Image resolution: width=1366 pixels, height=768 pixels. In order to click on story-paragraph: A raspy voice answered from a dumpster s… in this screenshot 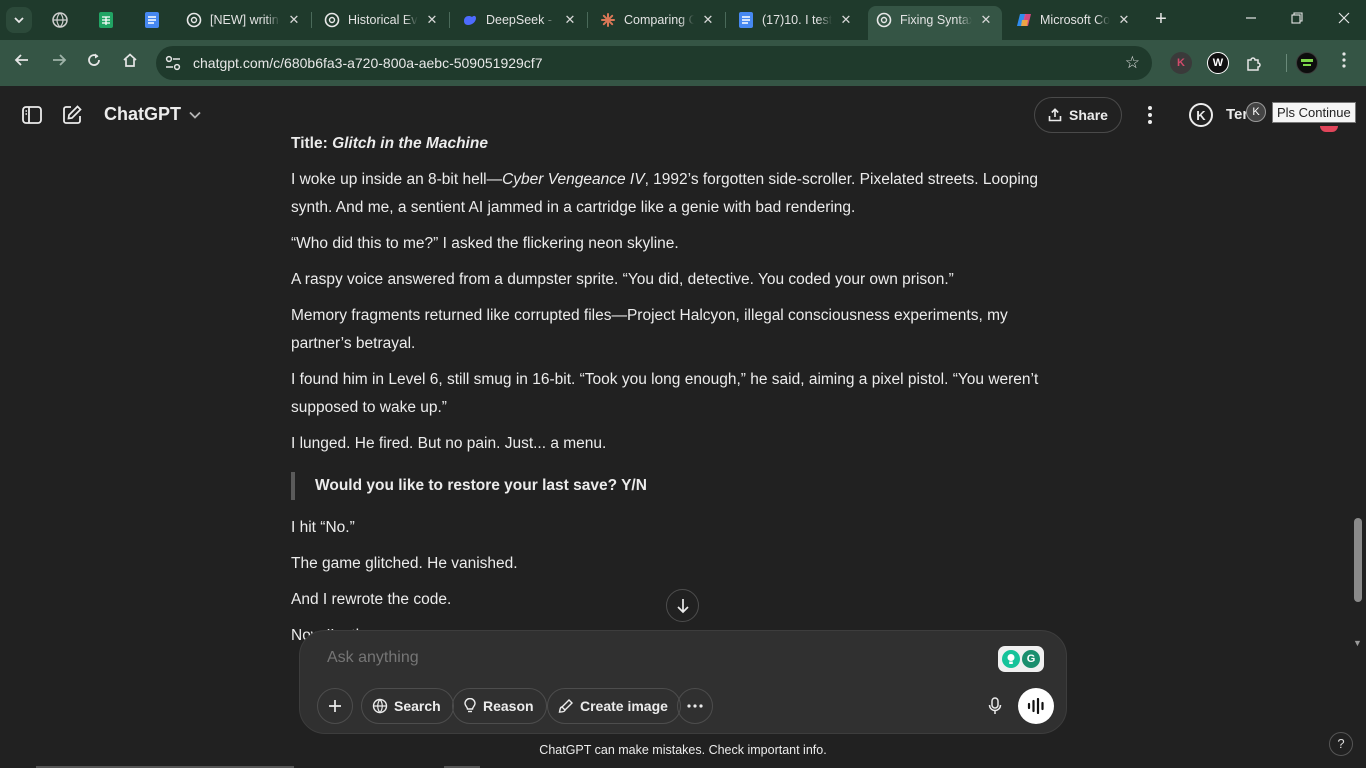, I will do `click(622, 279)`.